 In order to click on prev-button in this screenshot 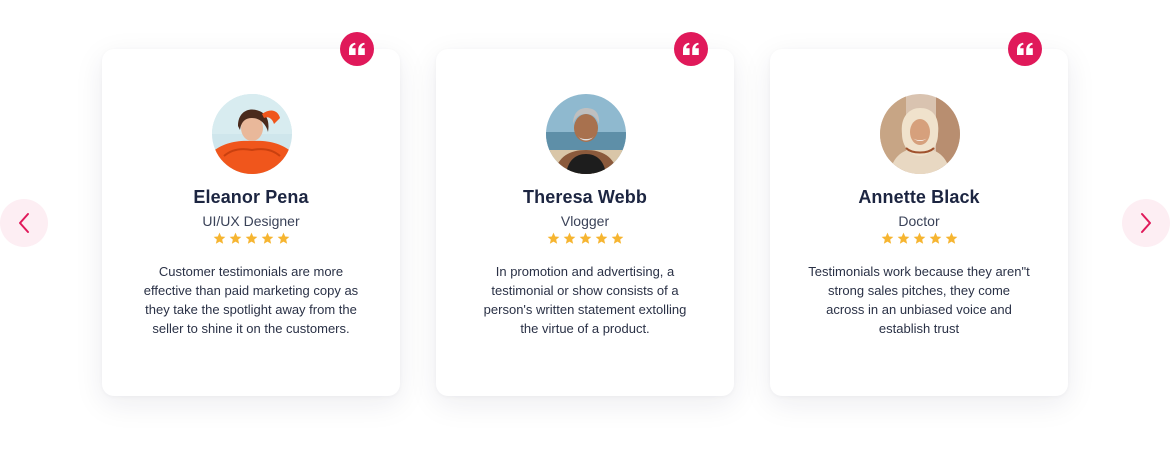, I will do `click(24, 223)`.